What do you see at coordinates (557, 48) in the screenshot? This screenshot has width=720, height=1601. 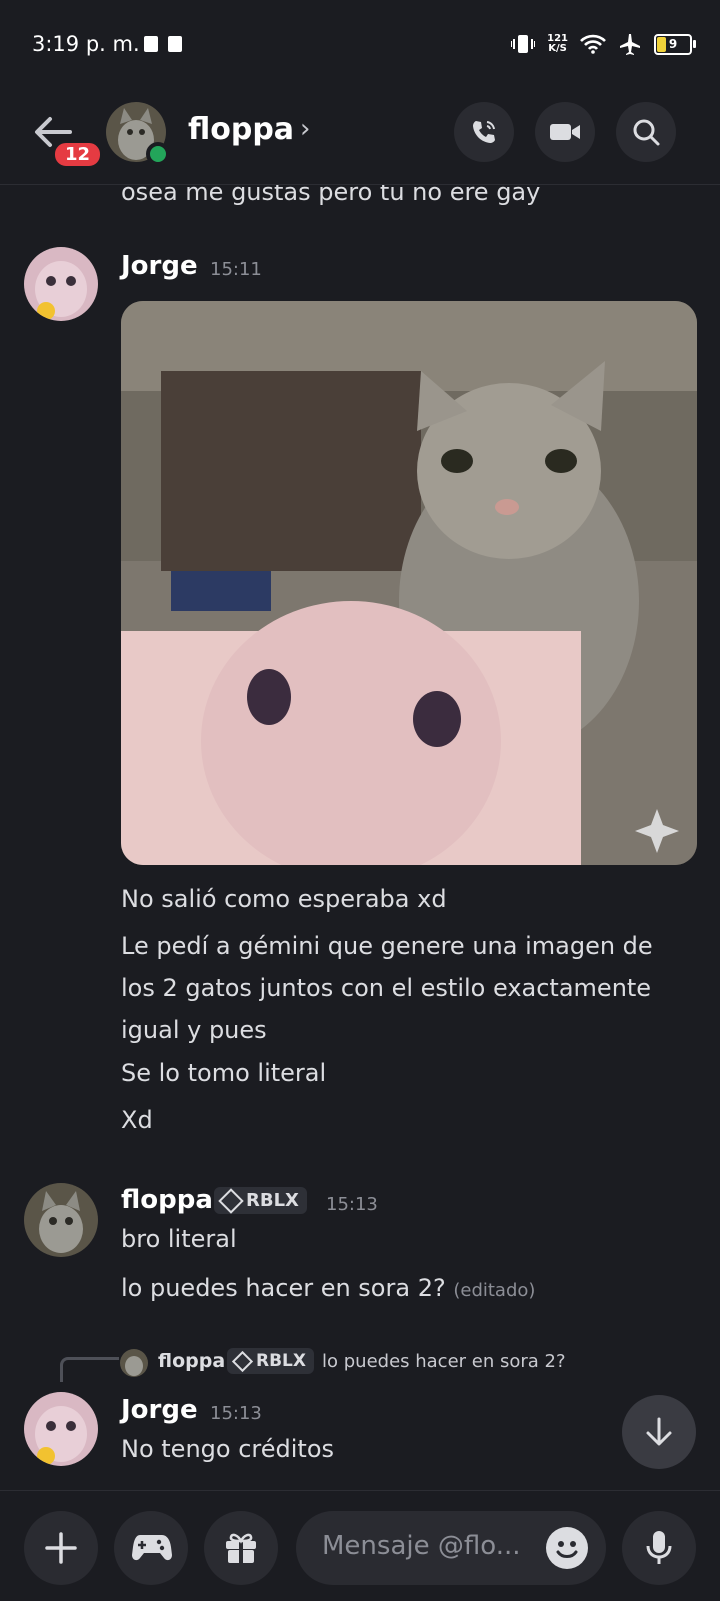 I see `net-speed-unit: K/S` at bounding box center [557, 48].